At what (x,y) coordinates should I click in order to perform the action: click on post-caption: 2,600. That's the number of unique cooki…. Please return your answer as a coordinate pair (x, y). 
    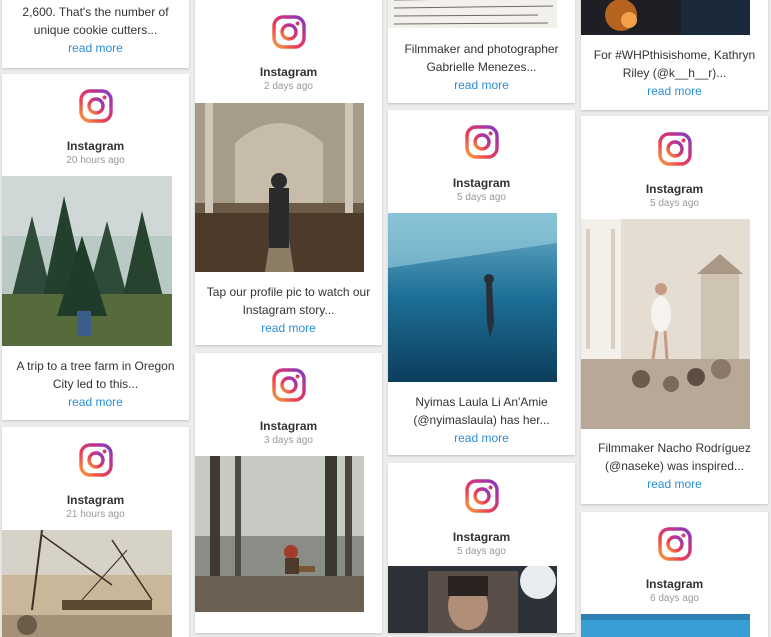
    Looking at the image, I should click on (95, 21).